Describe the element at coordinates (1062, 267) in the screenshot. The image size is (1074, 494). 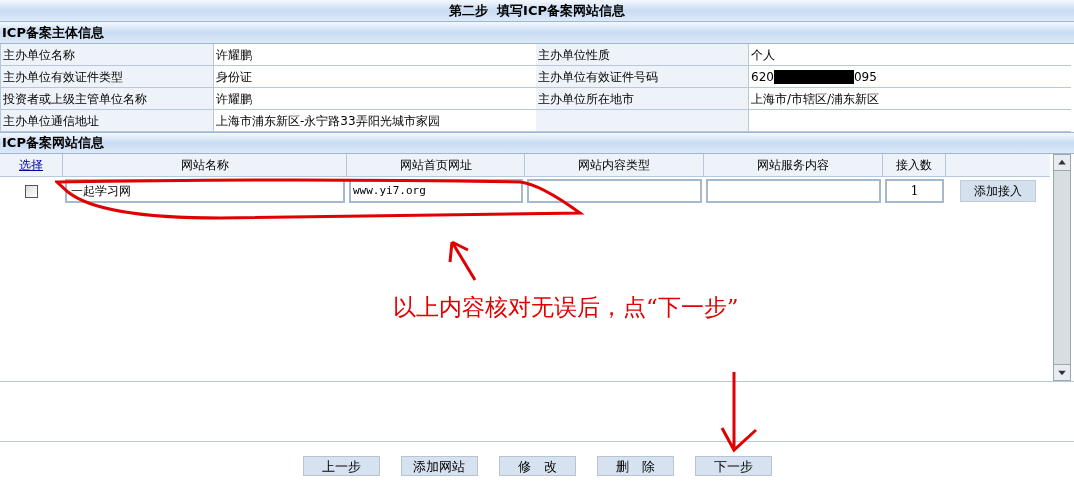
I see `scrollbar` at that location.